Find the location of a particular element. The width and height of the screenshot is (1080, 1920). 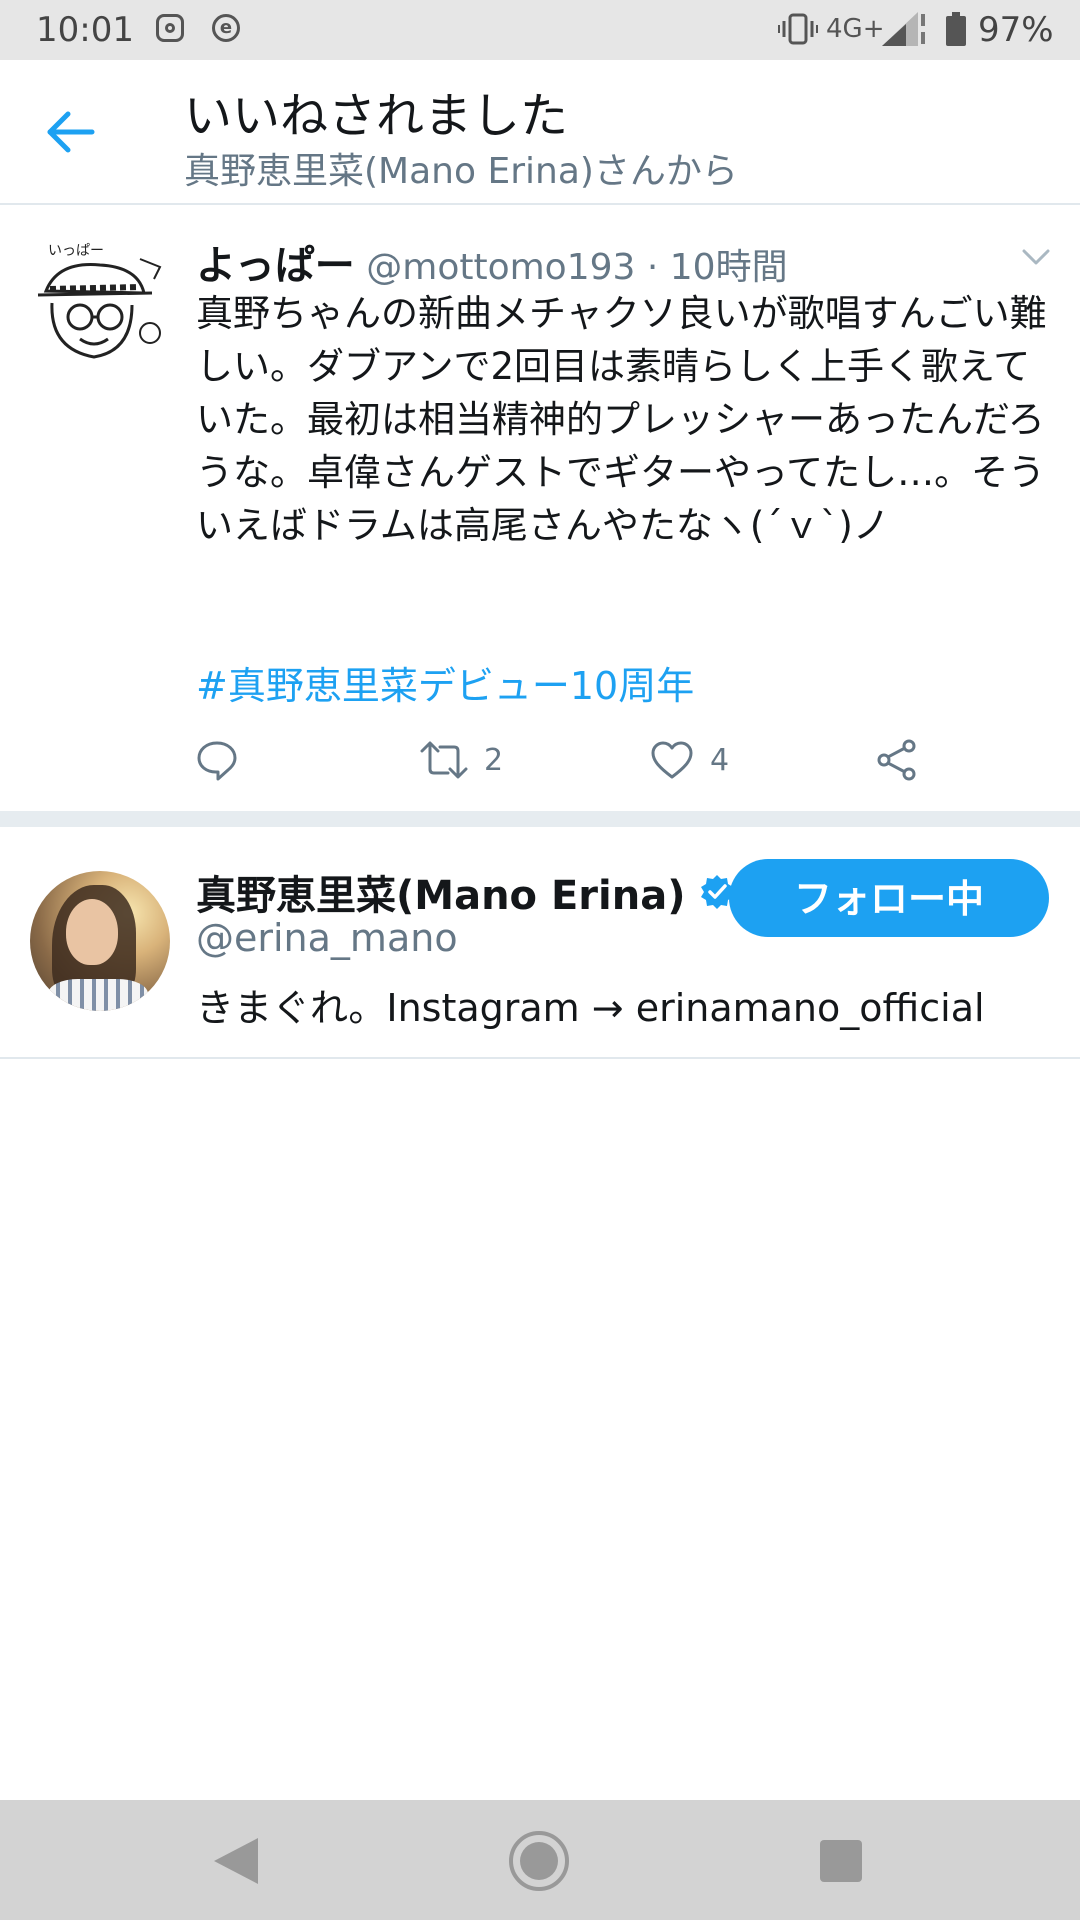

retweet-button: 2 is located at coordinates (461, 760).